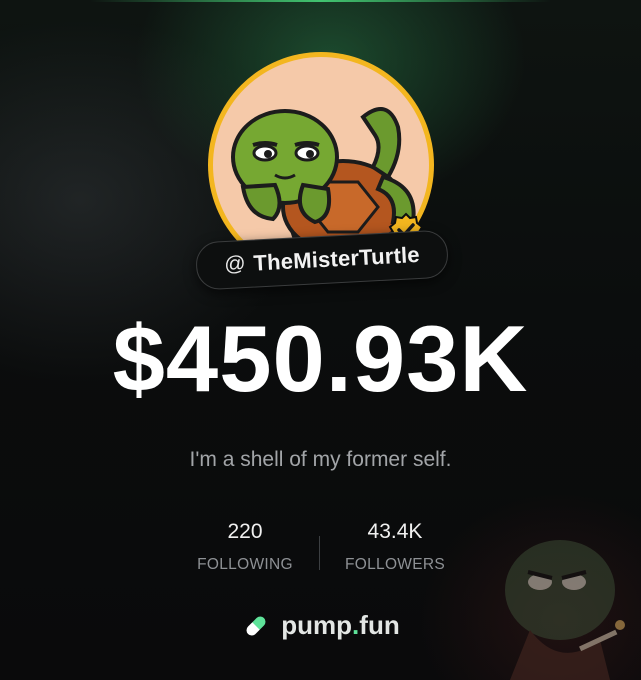 The width and height of the screenshot is (641, 680). Describe the element at coordinates (395, 547) in the screenshot. I see `followers-stat: 43.4K FOLLOWERS` at that location.